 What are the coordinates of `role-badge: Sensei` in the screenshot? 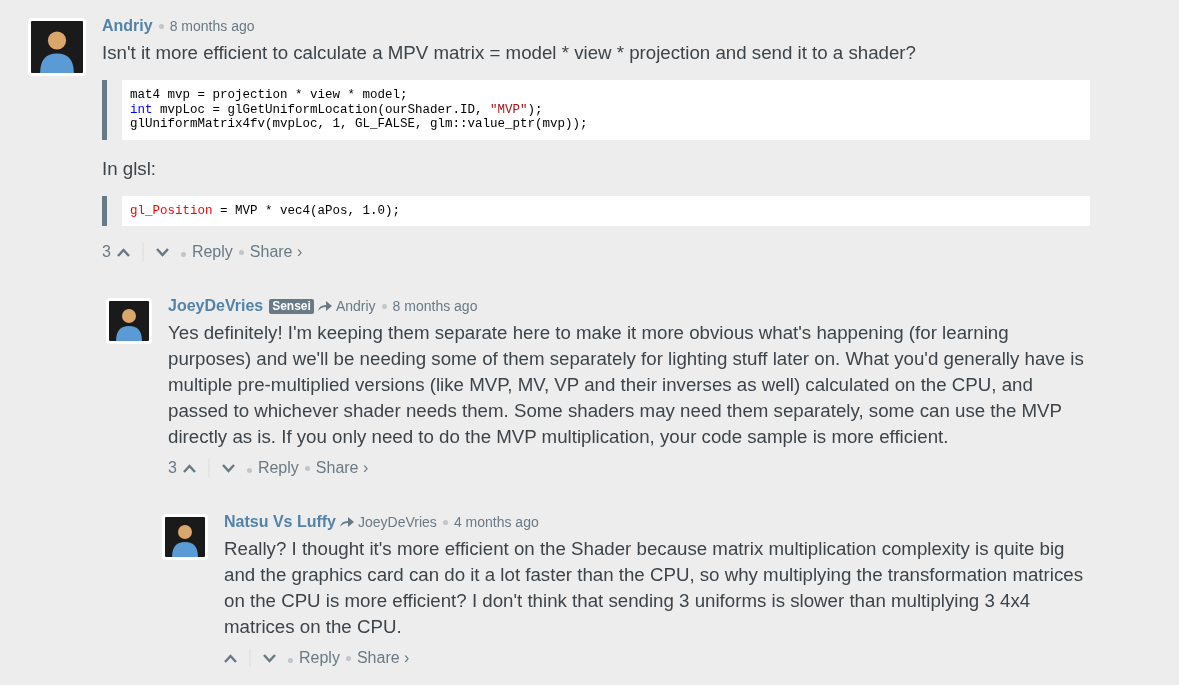 It's located at (291, 306).